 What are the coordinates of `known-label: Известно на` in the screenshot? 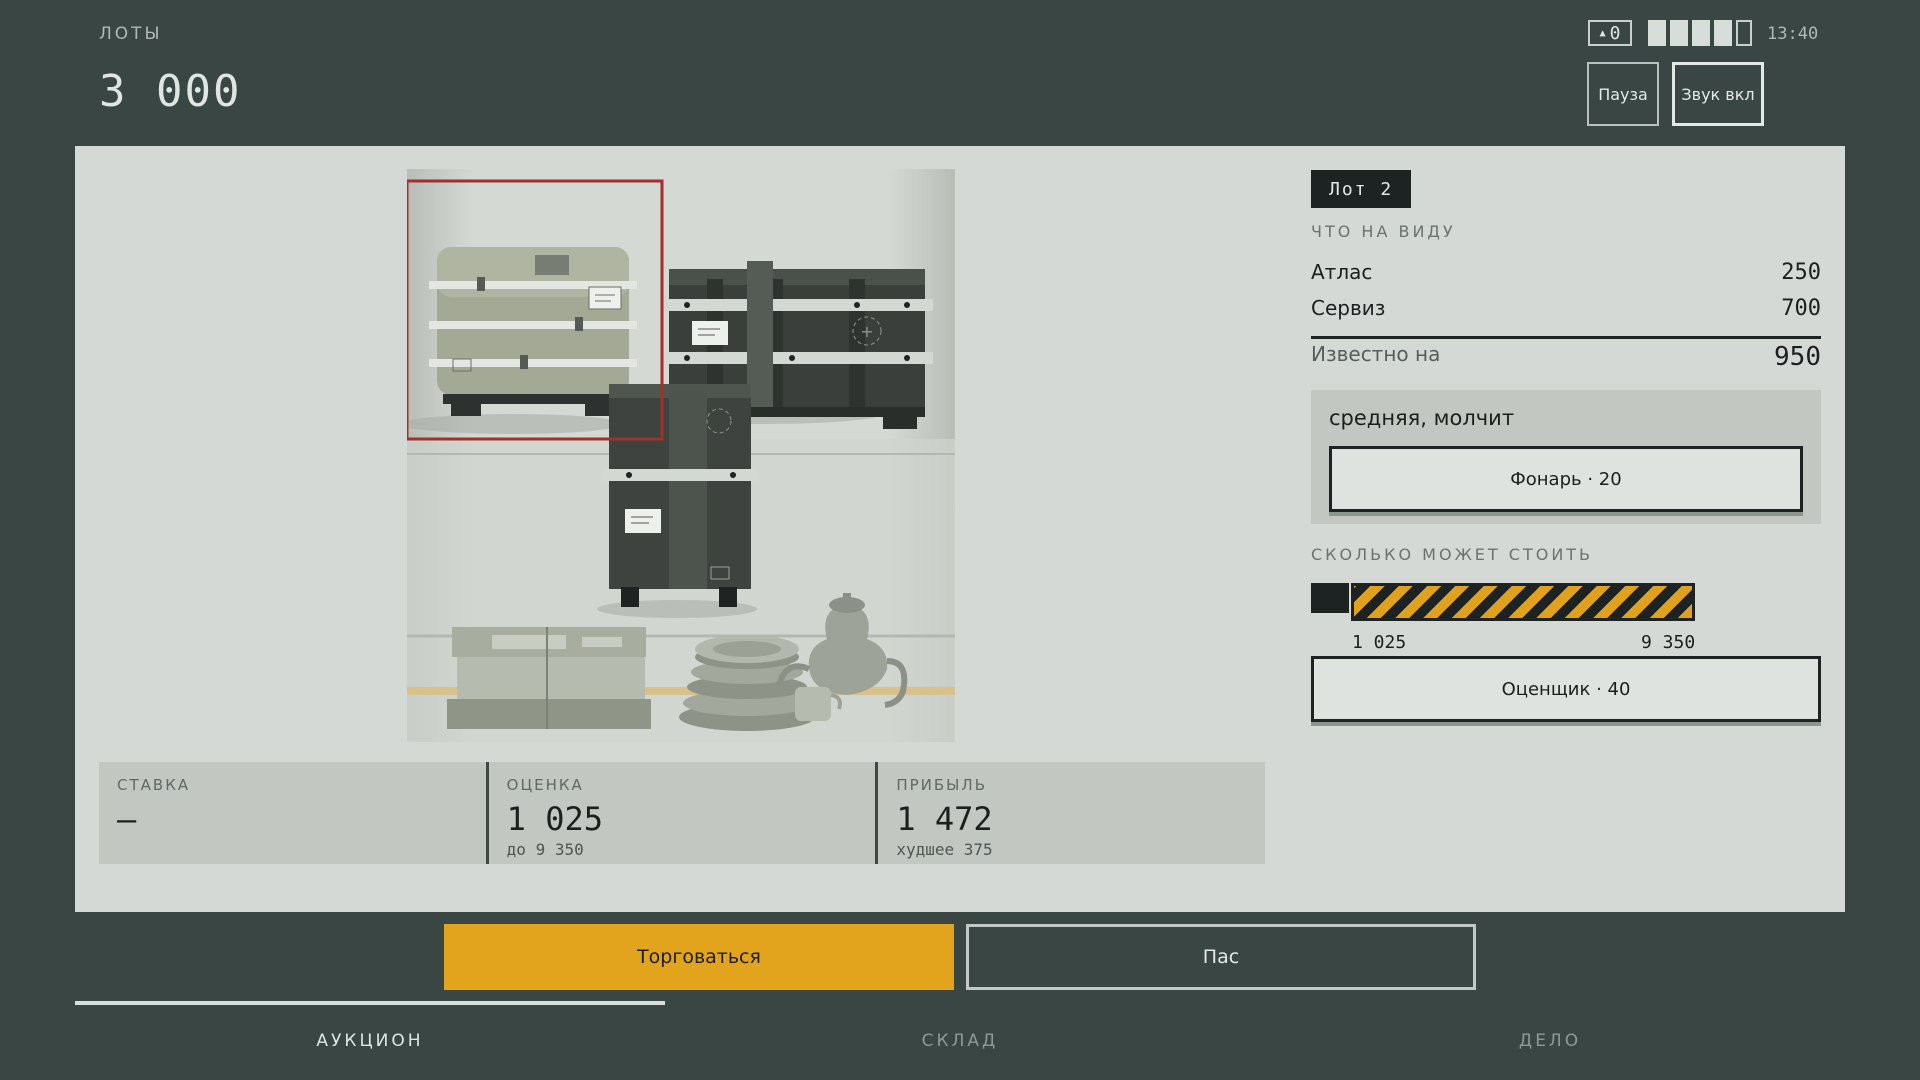 It's located at (1376, 354).